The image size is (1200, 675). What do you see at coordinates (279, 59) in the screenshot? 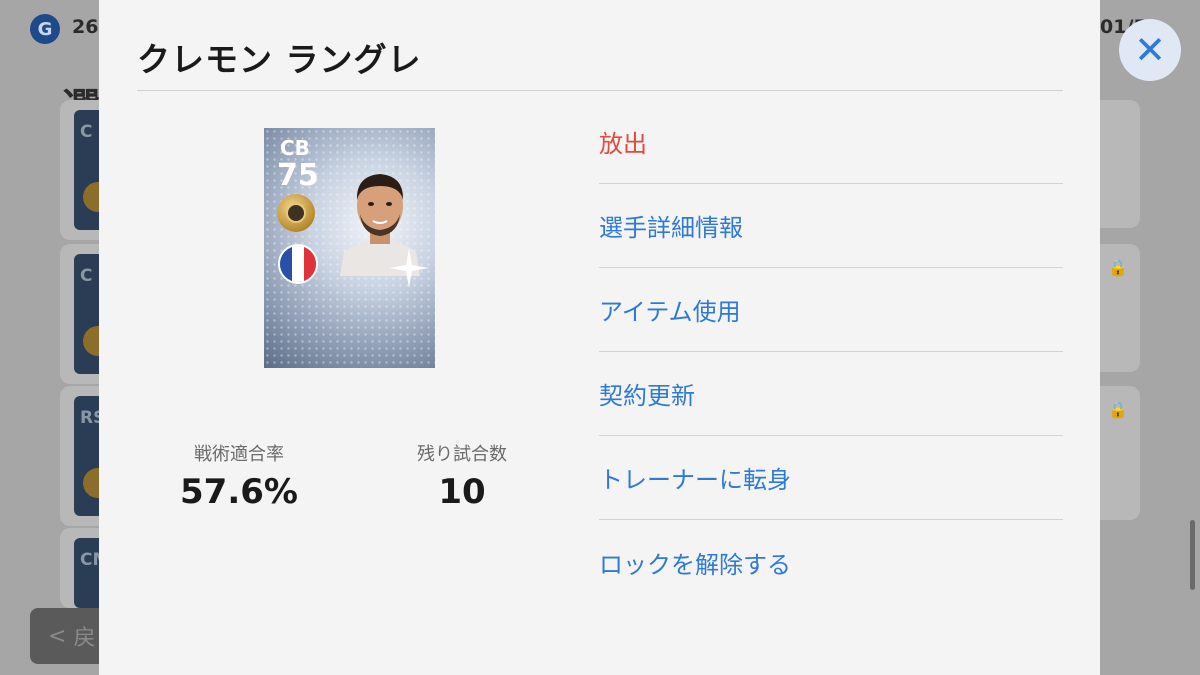
I see `modal-title: クレモン ラングレ` at bounding box center [279, 59].